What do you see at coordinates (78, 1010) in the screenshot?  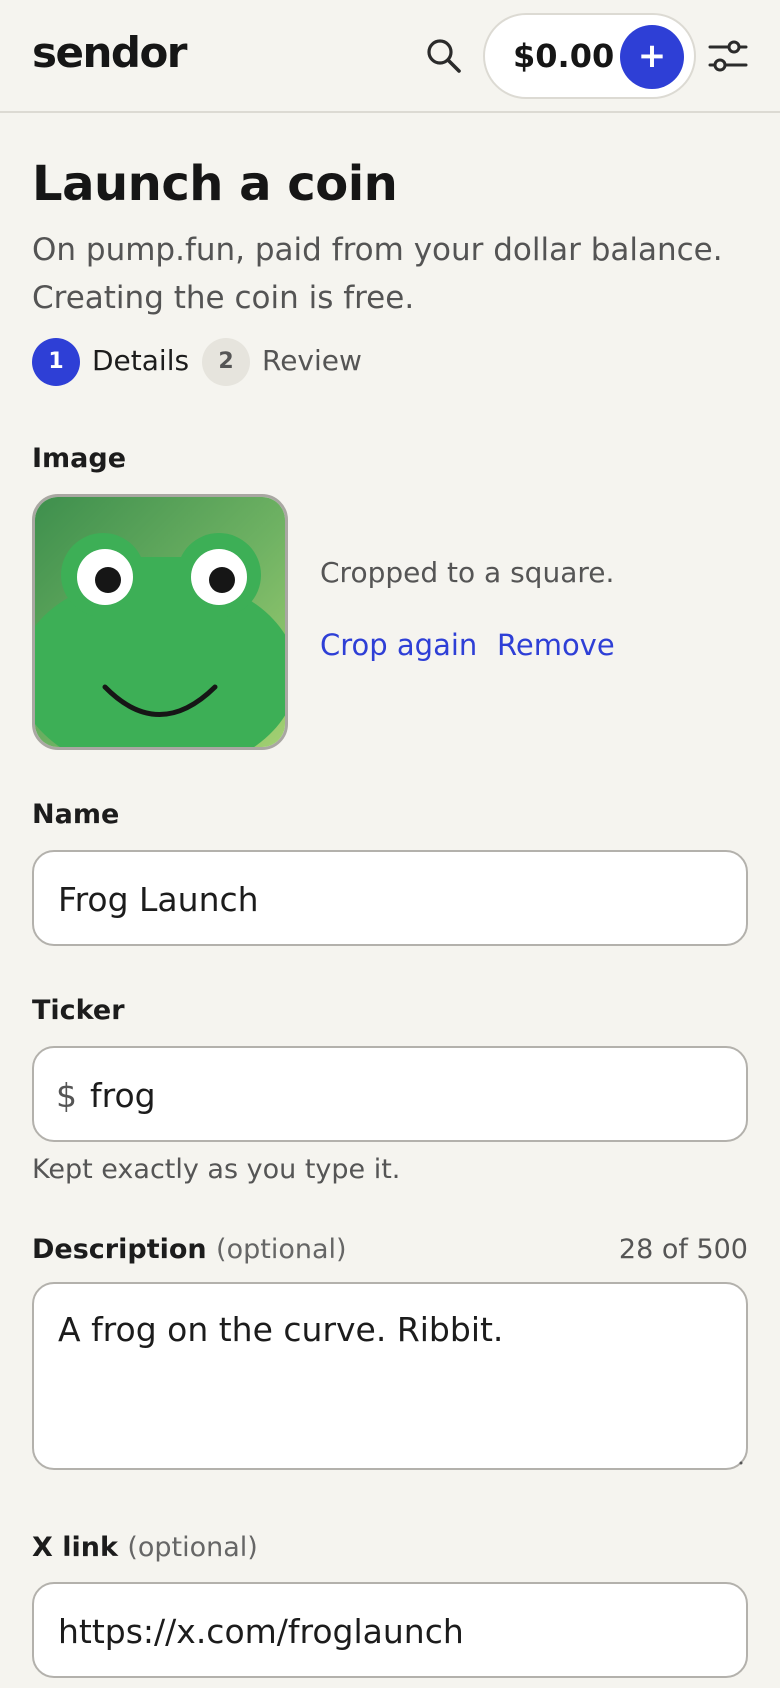 I see `ticker-label: Ticker` at bounding box center [78, 1010].